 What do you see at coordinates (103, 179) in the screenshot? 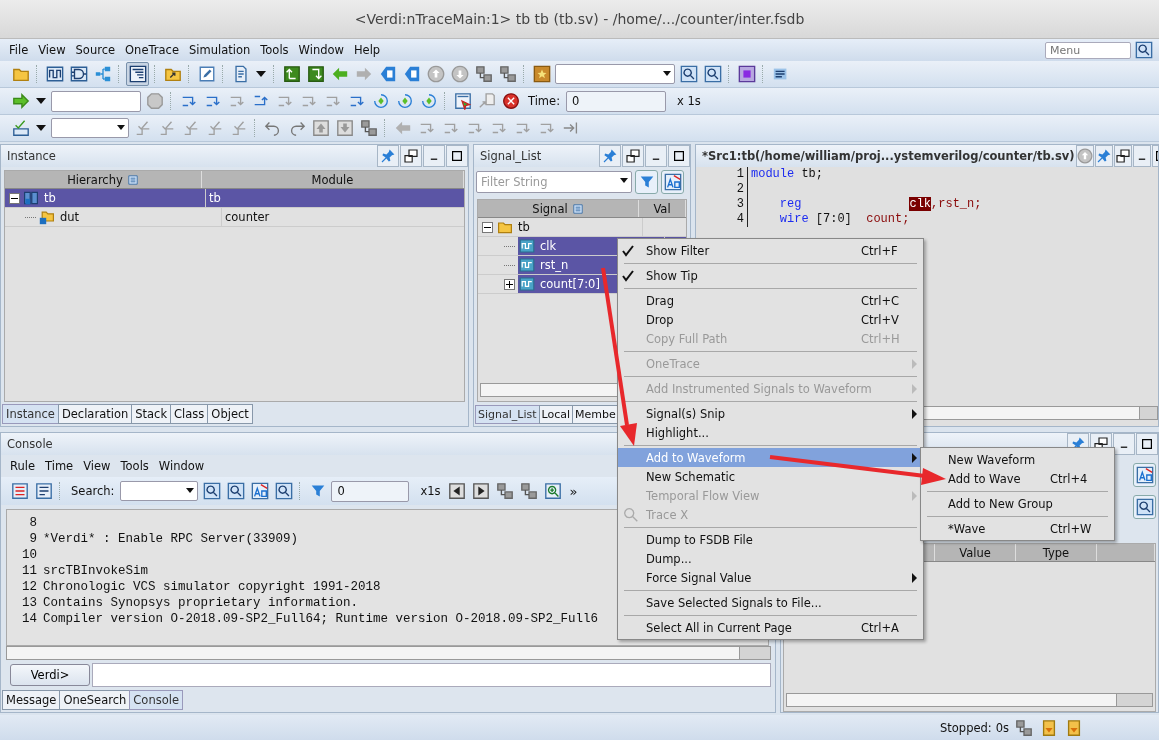
I see `column-header: Hierarchy` at bounding box center [103, 179].